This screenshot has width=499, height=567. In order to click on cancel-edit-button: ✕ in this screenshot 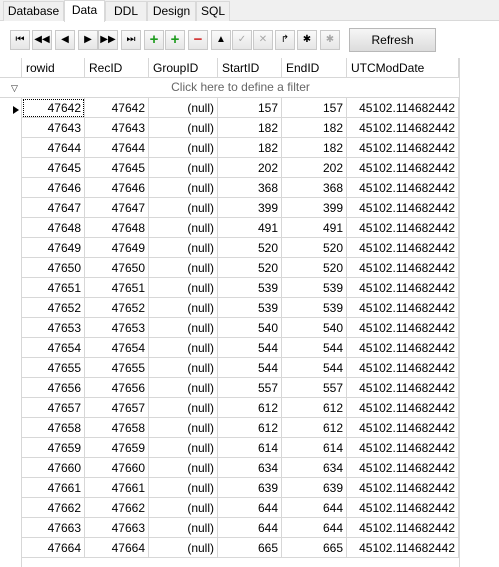, I will do `click(263, 40)`.